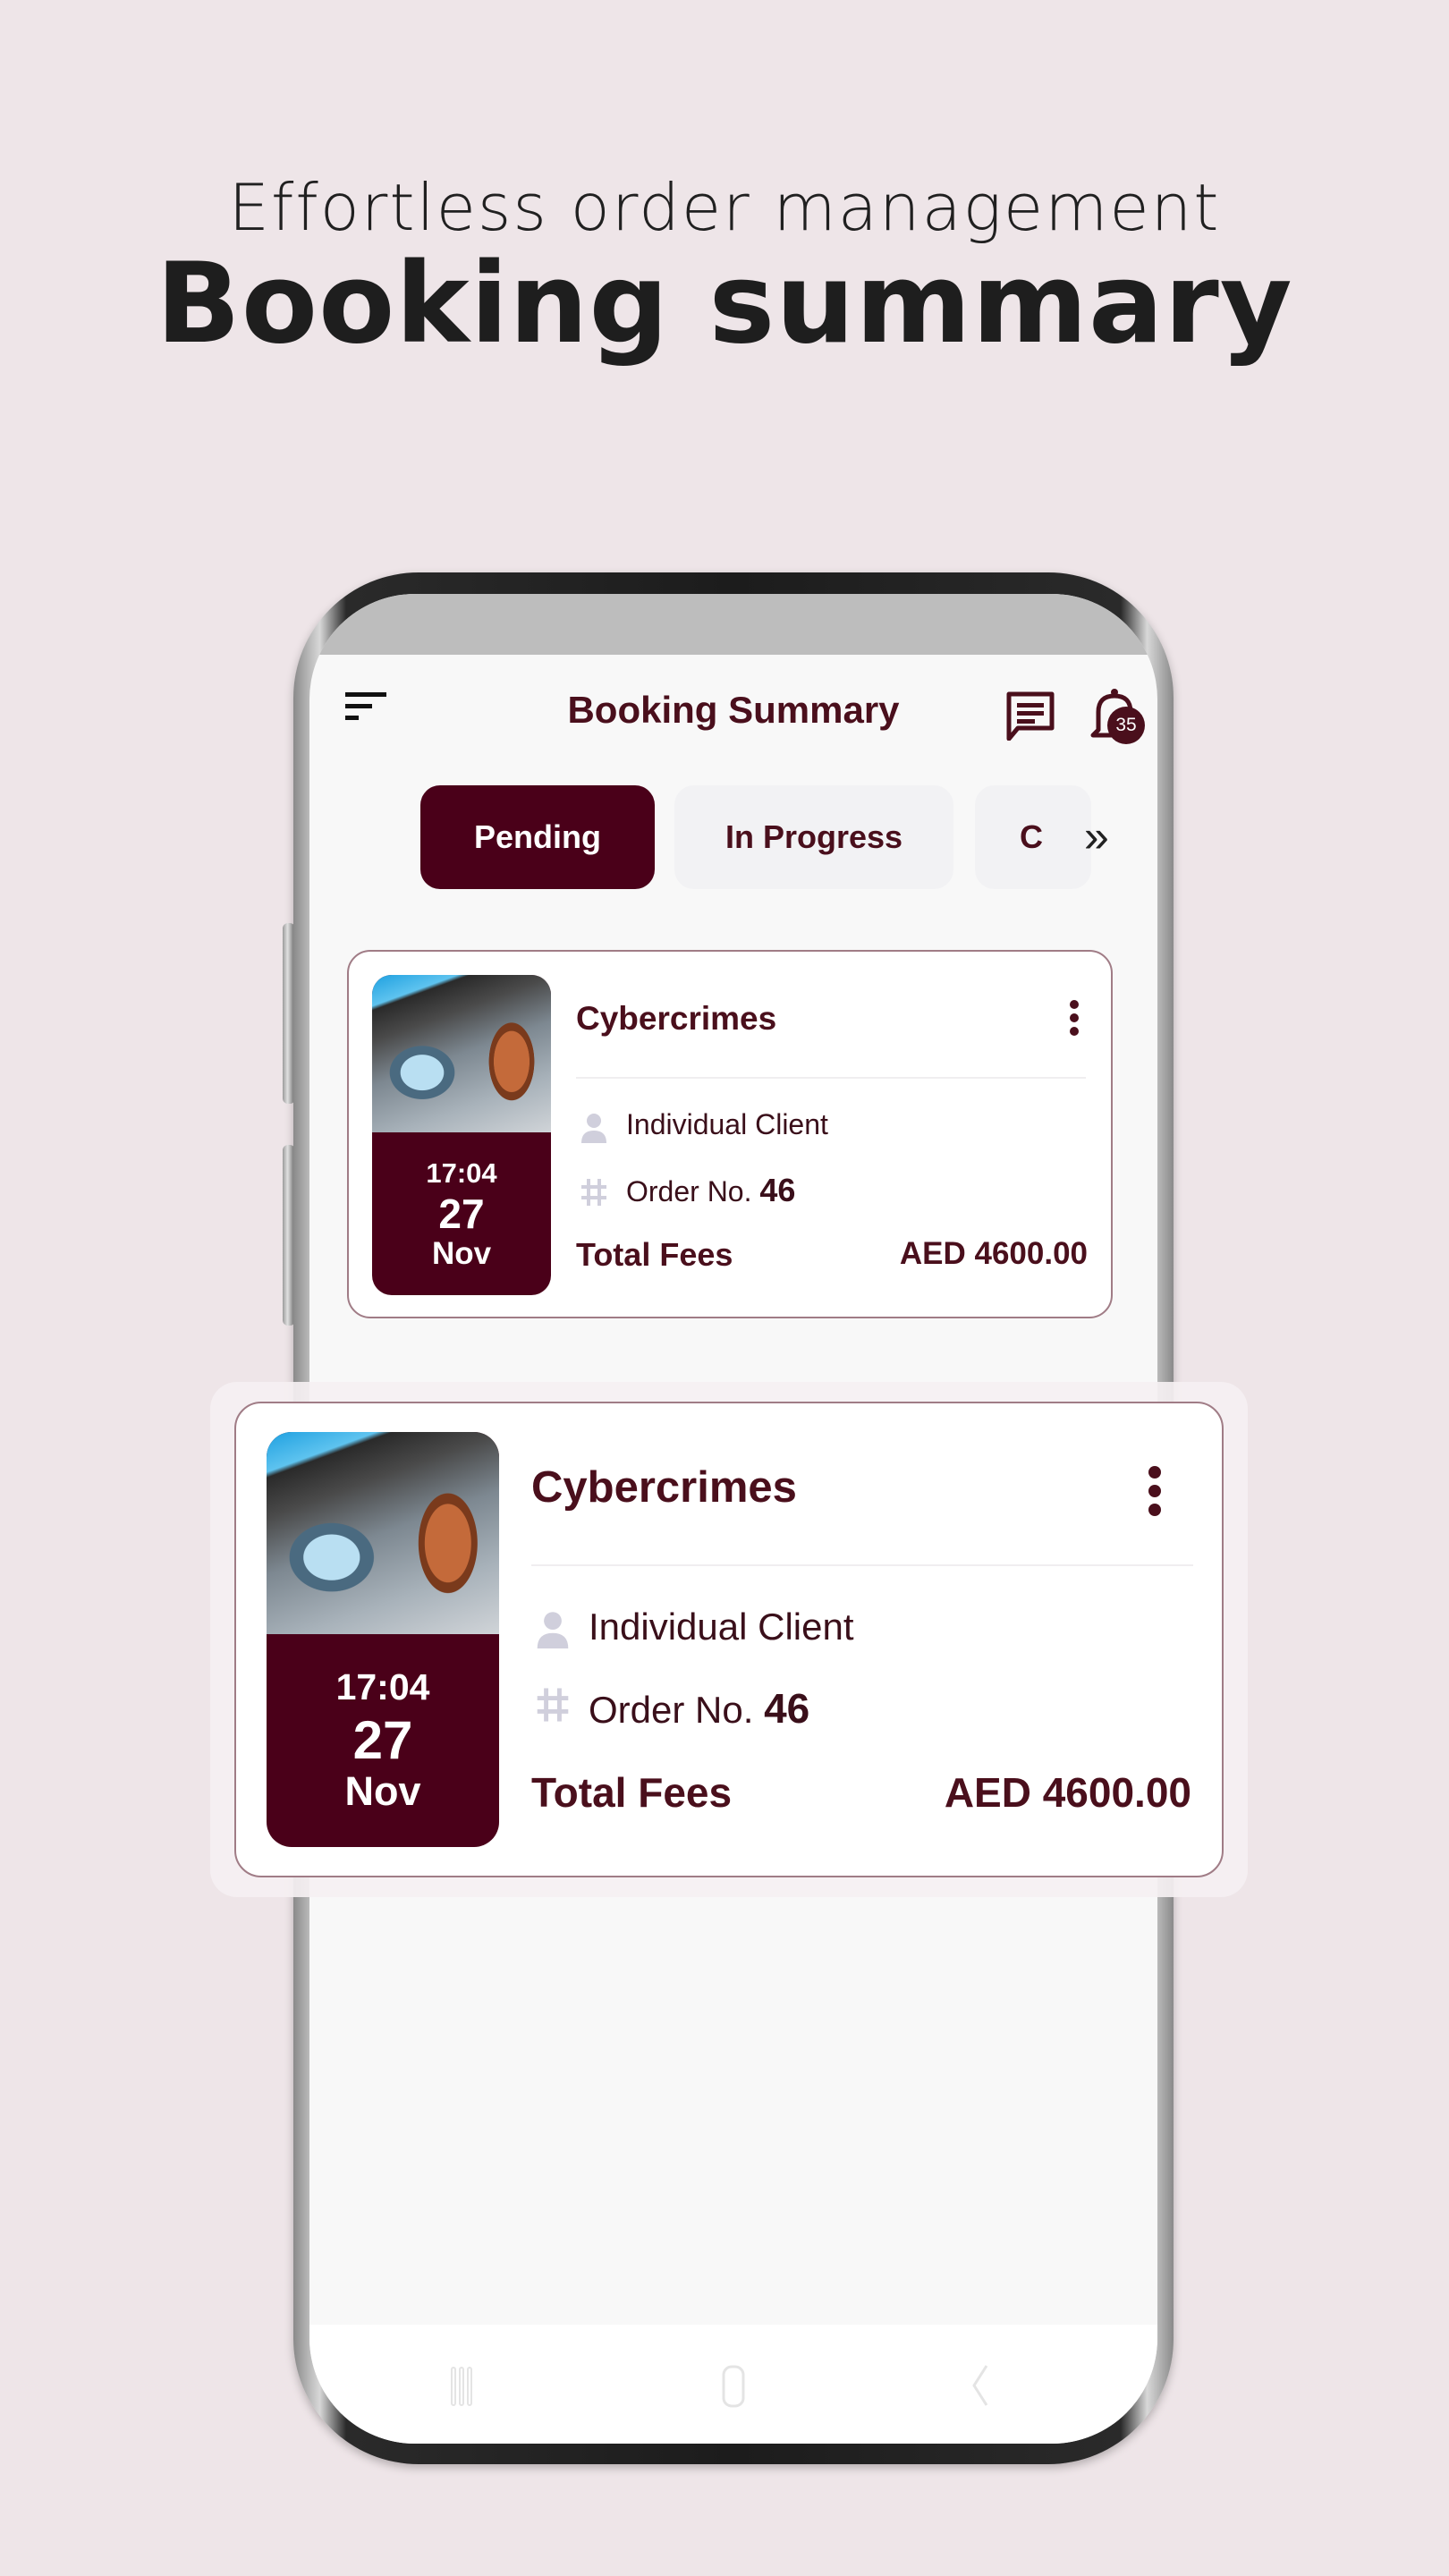 Image resolution: width=1449 pixels, height=2576 pixels. What do you see at coordinates (980, 2385) in the screenshot?
I see `back-icon` at bounding box center [980, 2385].